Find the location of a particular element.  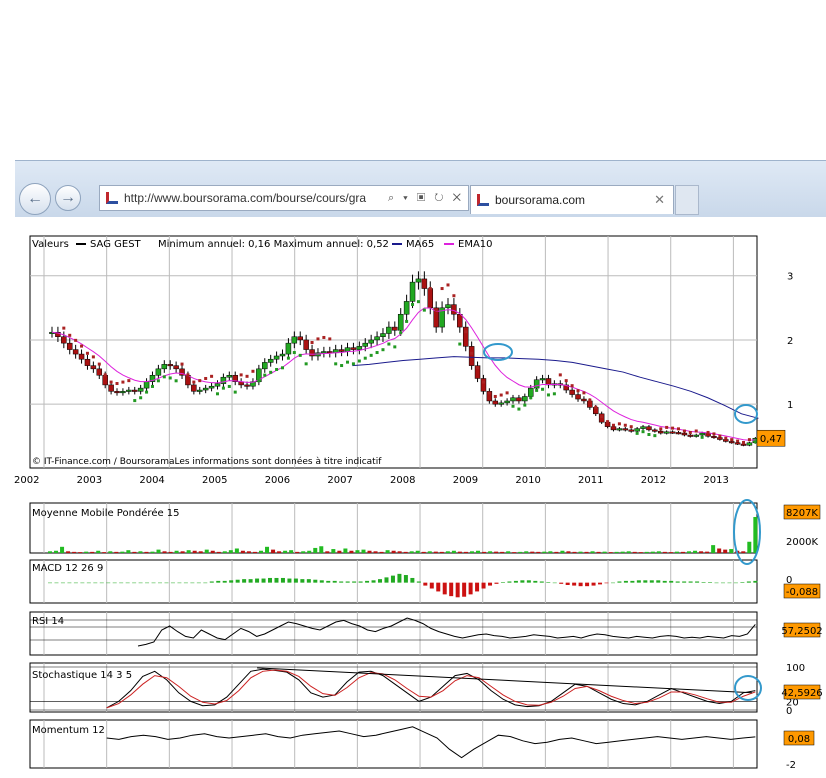

last-price-label: 0,47 is located at coordinates (771, 439).